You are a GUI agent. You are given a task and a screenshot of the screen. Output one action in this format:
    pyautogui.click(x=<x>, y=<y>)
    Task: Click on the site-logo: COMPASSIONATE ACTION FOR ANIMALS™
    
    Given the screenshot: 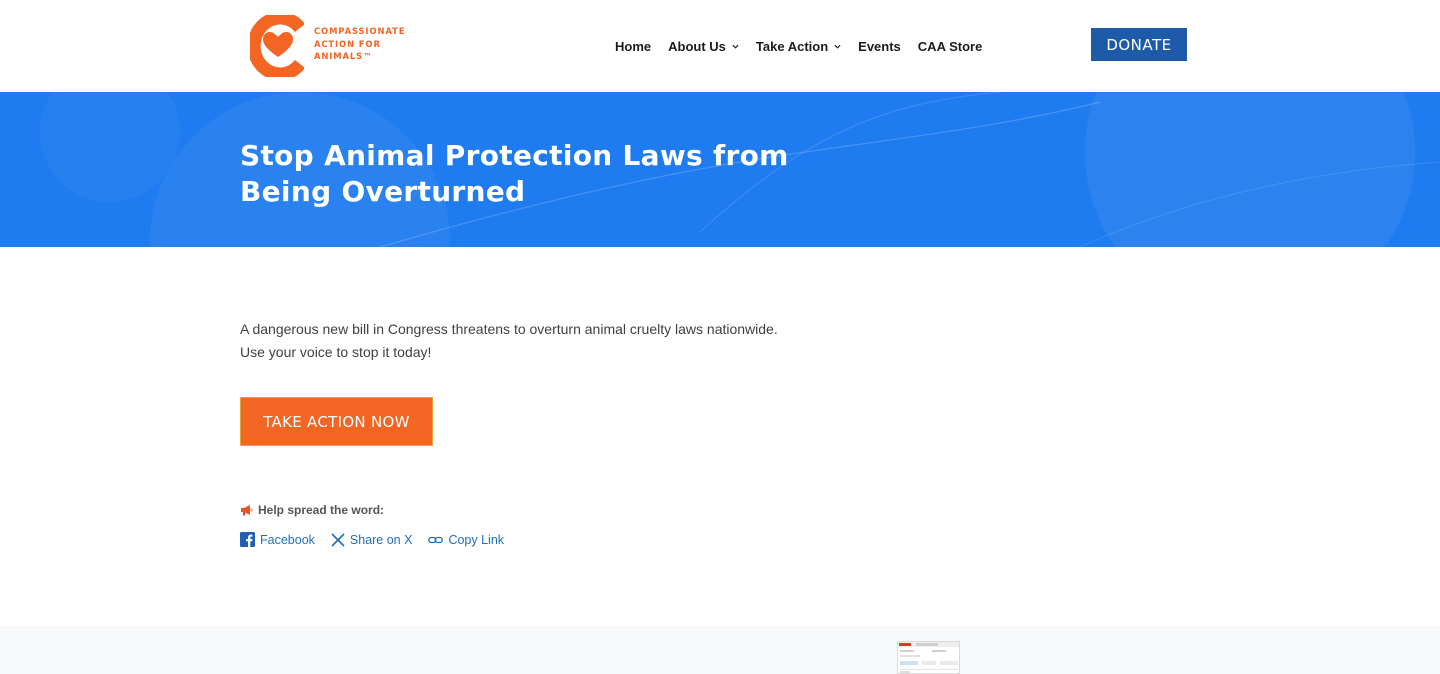 What is the action you would take?
    pyautogui.click(x=333, y=46)
    